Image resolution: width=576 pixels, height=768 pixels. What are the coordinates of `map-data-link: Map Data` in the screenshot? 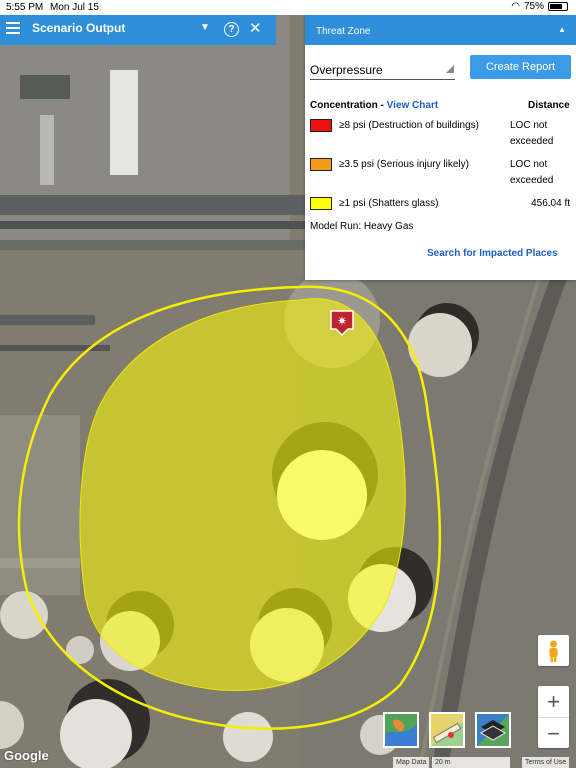 It's located at (411, 762).